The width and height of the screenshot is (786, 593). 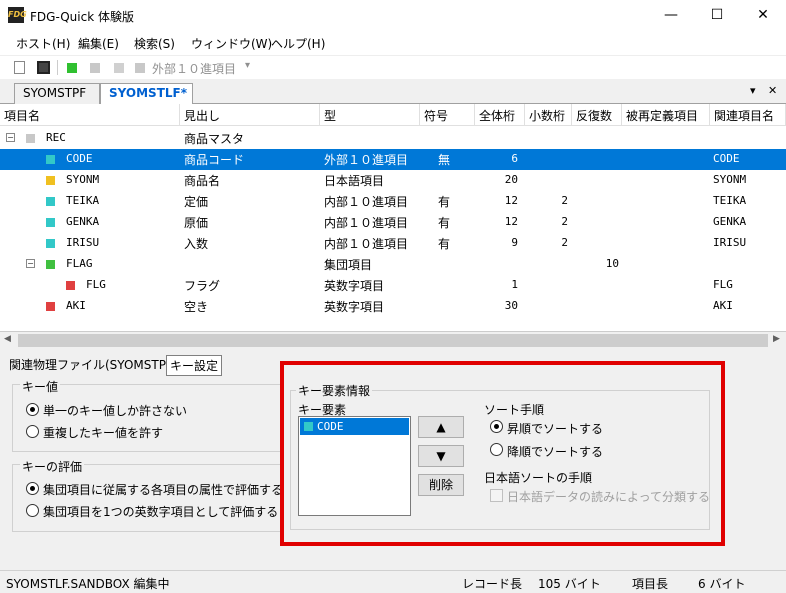 What do you see at coordinates (370, 115) in the screenshot?
I see `col-header-type: 型` at bounding box center [370, 115].